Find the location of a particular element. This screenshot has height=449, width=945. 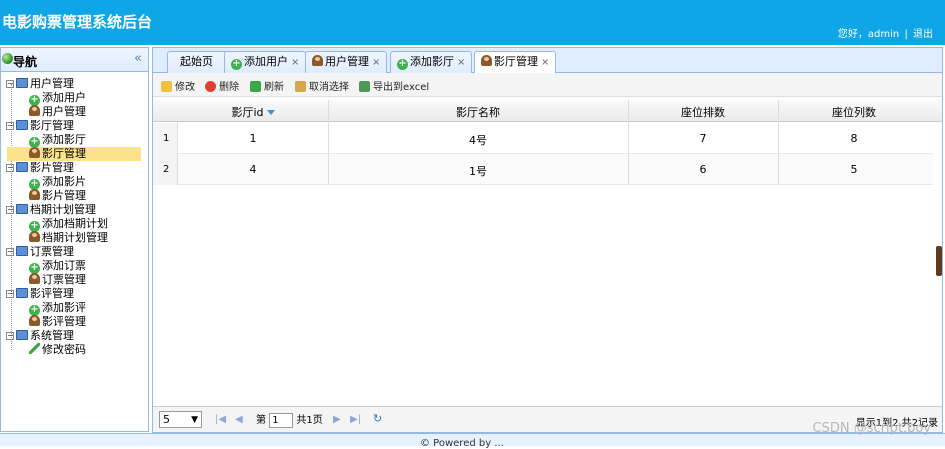

tab-home: 起始页 is located at coordinates (199, 62).